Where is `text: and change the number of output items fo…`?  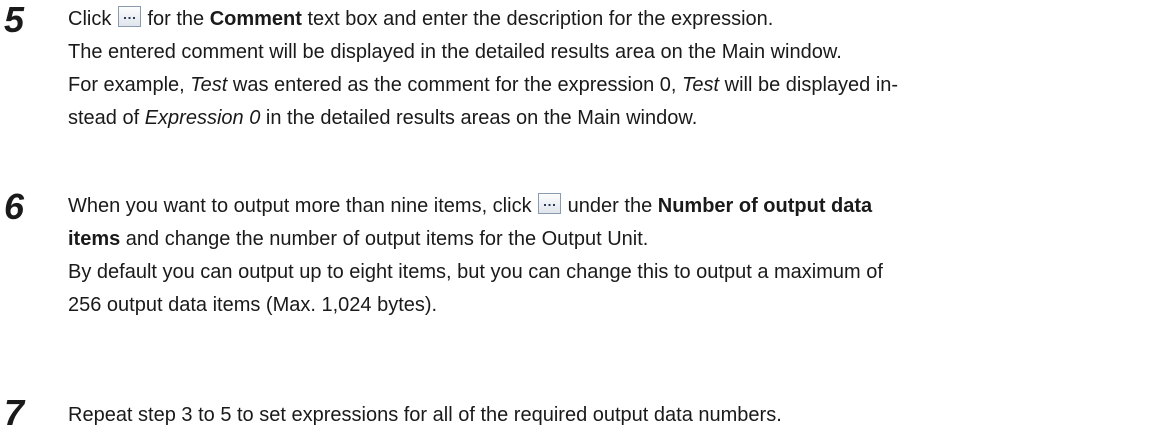
text: and change the number of output items fo… is located at coordinates (384, 239).